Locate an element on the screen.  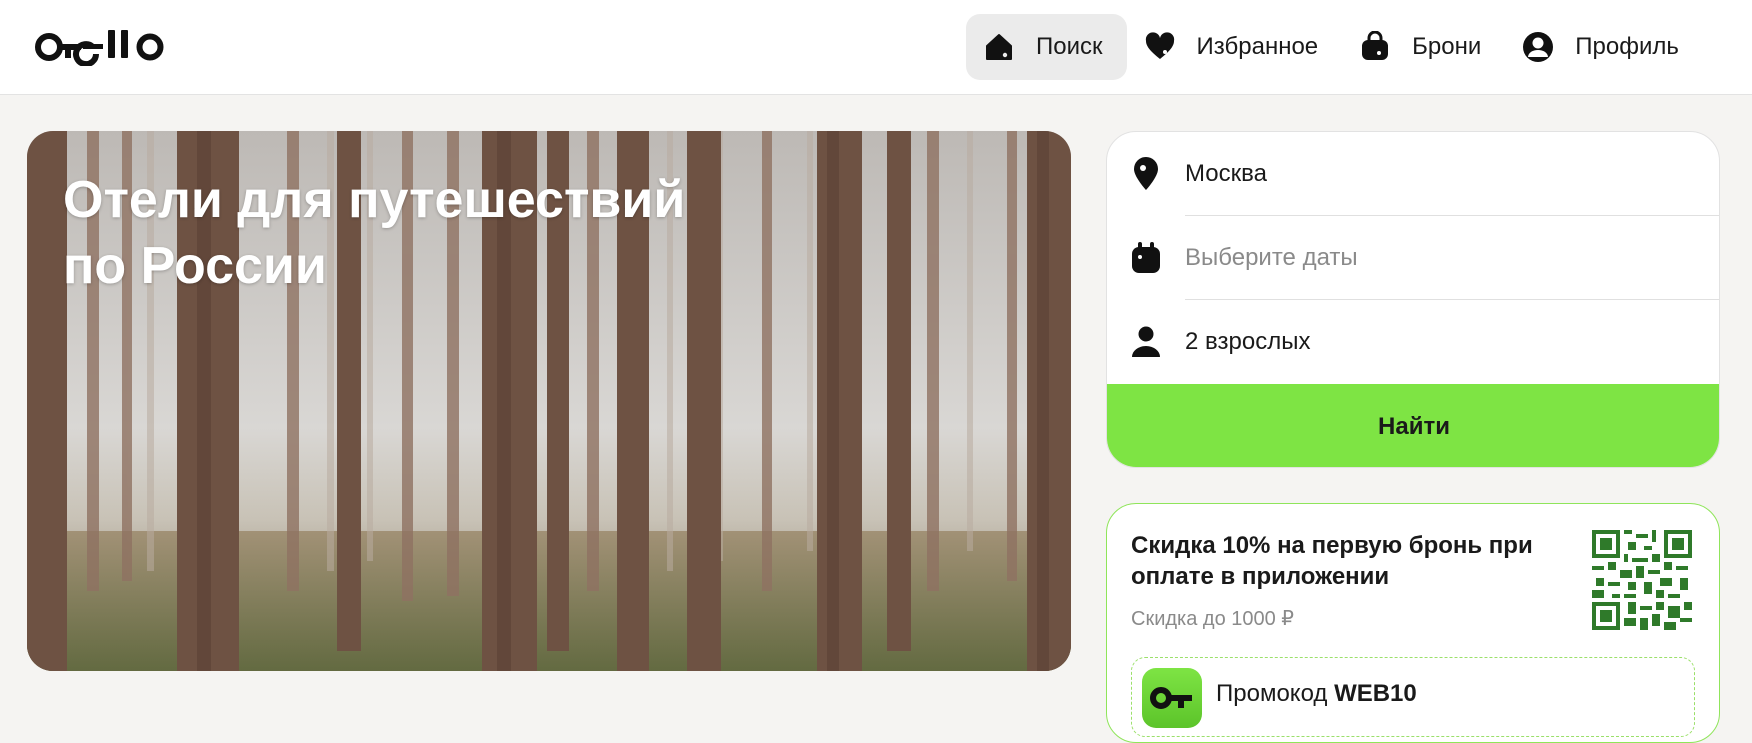
hero-title-line: Отели для путешествий is located at coordinates (374, 200).